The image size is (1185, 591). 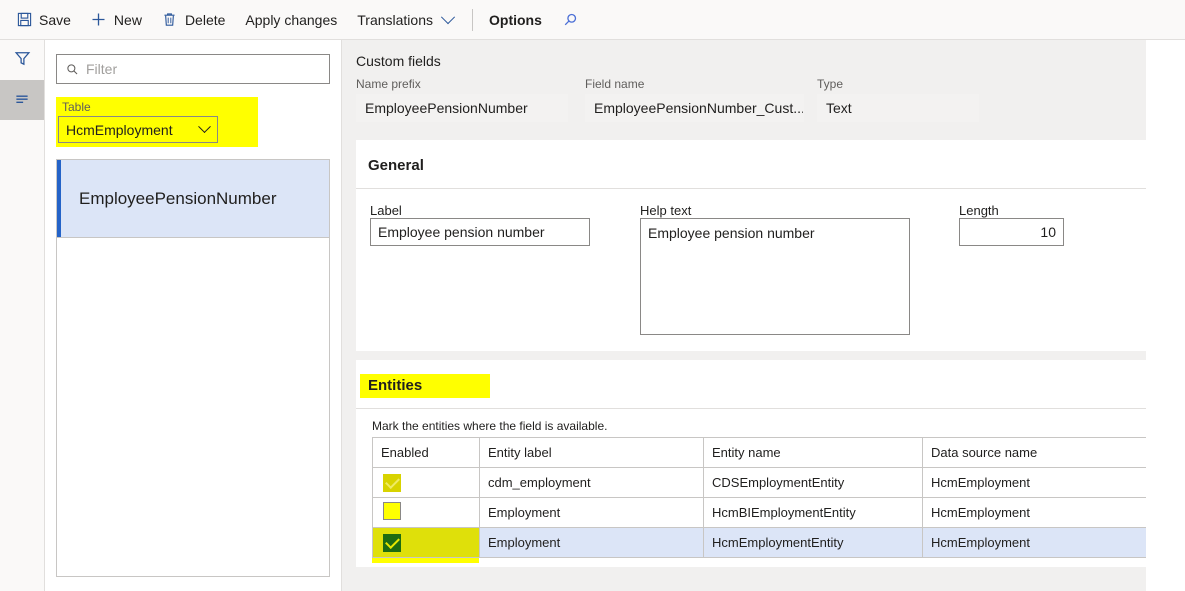 I want to click on label-input: Employee pension number, so click(x=480, y=232).